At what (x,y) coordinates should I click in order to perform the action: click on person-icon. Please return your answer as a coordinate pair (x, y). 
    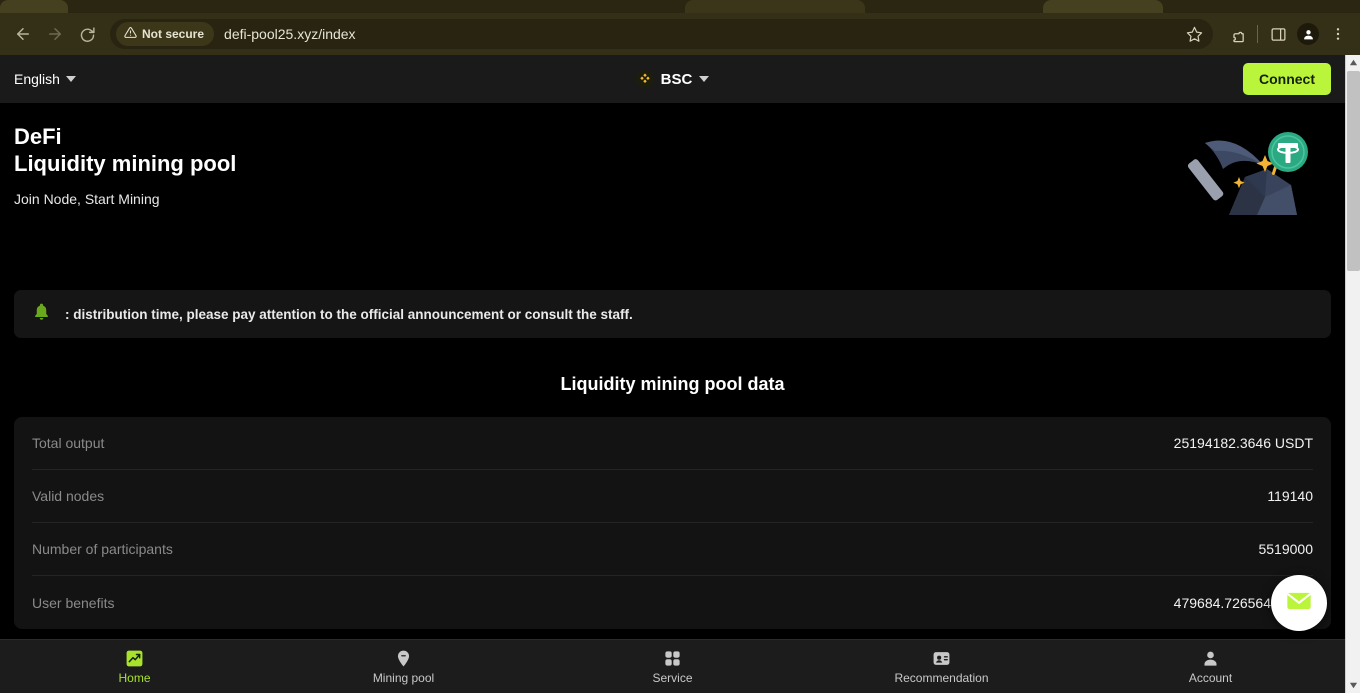
    Looking at the image, I should click on (1210, 658).